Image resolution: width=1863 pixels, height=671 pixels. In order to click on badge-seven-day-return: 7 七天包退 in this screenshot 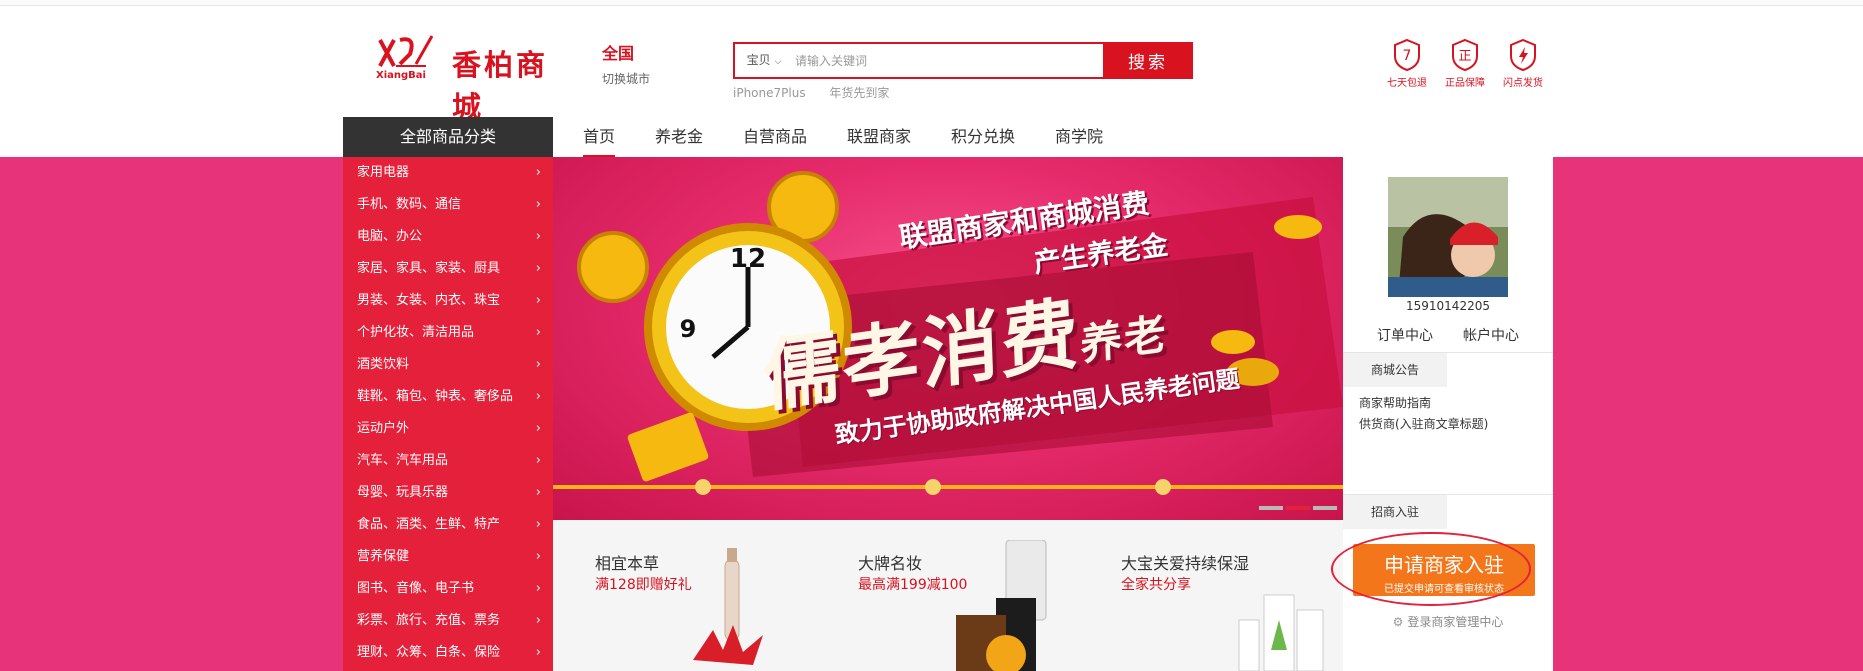, I will do `click(1407, 63)`.